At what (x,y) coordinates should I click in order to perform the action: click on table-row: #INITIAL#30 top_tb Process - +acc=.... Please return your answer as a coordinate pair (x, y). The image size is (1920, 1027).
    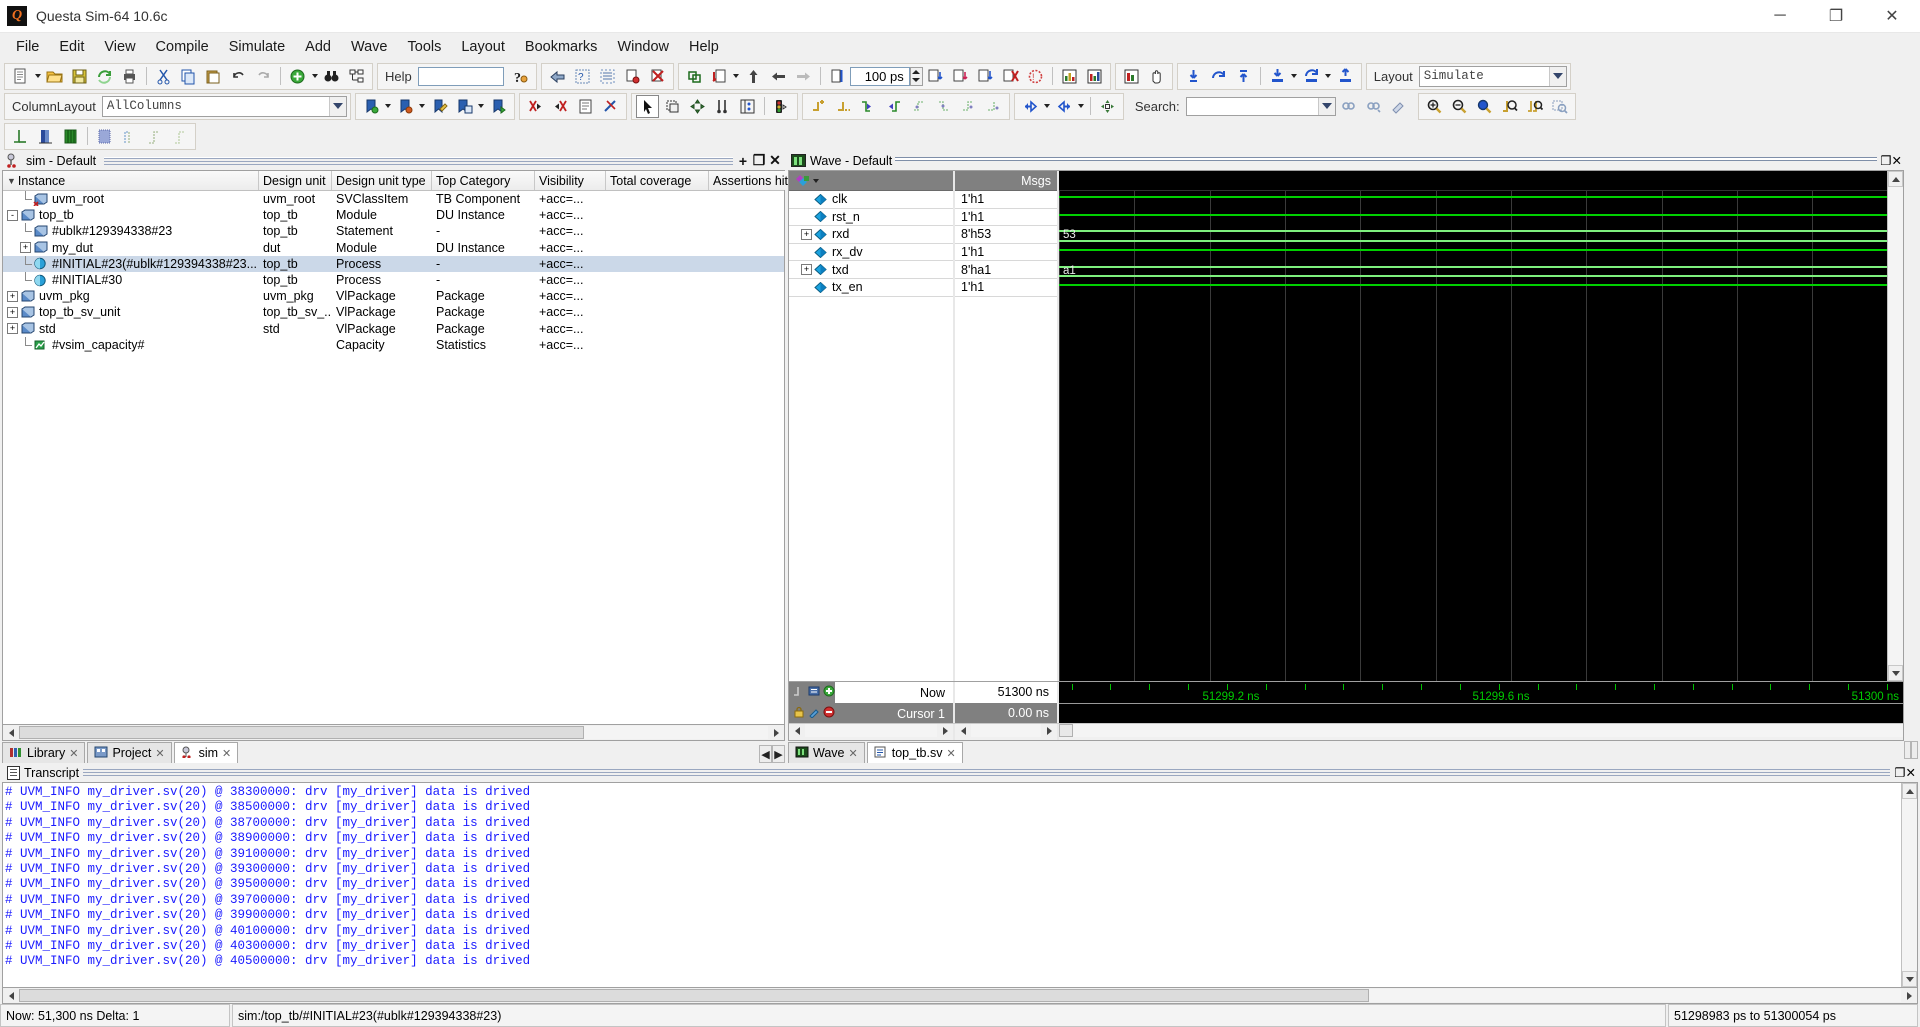
    Looking at the image, I should click on (393, 280).